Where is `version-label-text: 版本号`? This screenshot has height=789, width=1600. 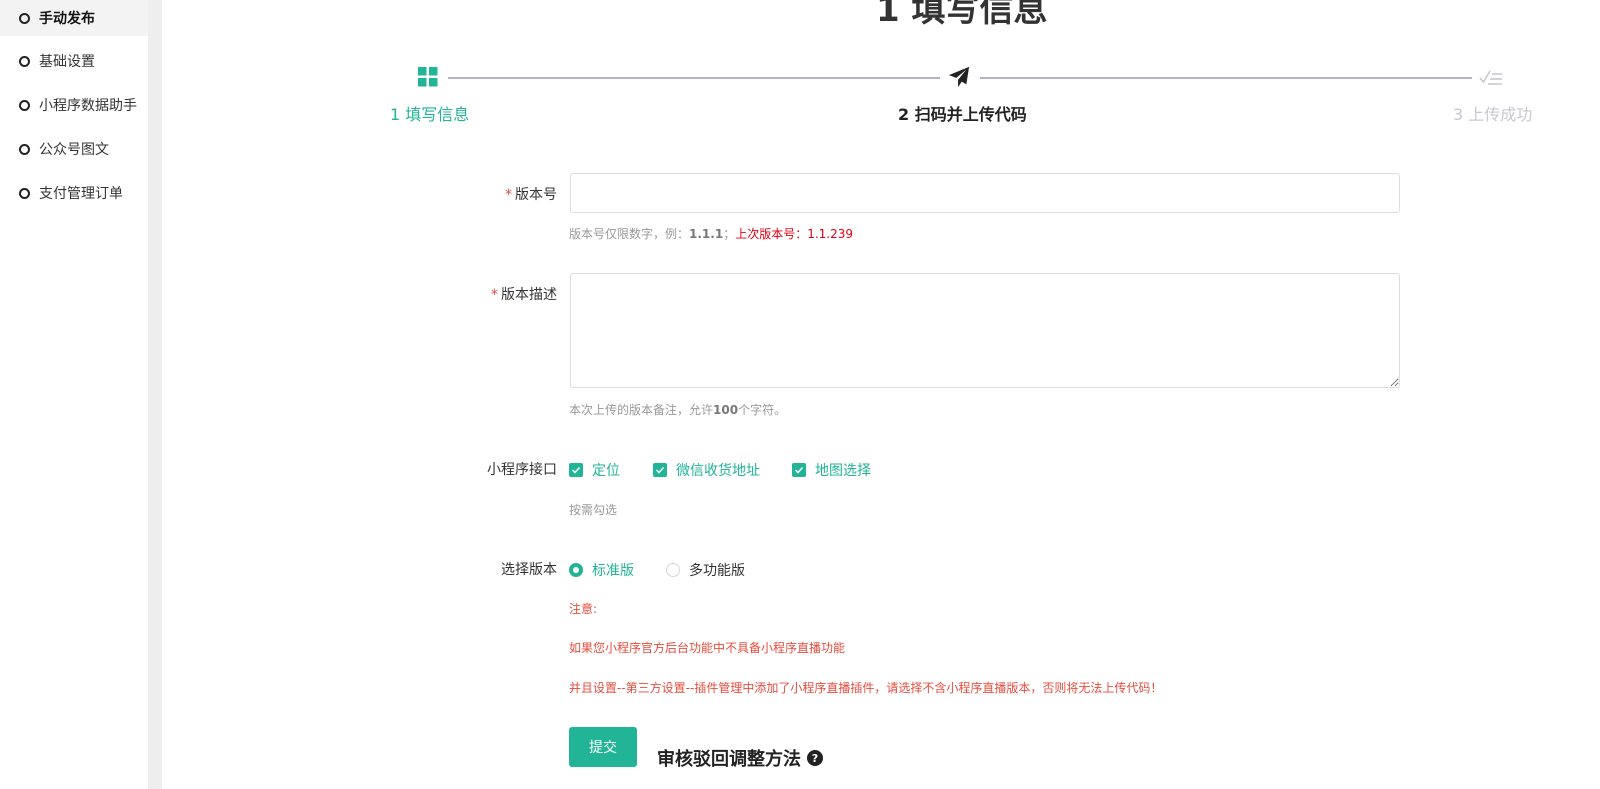 version-label-text: 版本号 is located at coordinates (536, 195).